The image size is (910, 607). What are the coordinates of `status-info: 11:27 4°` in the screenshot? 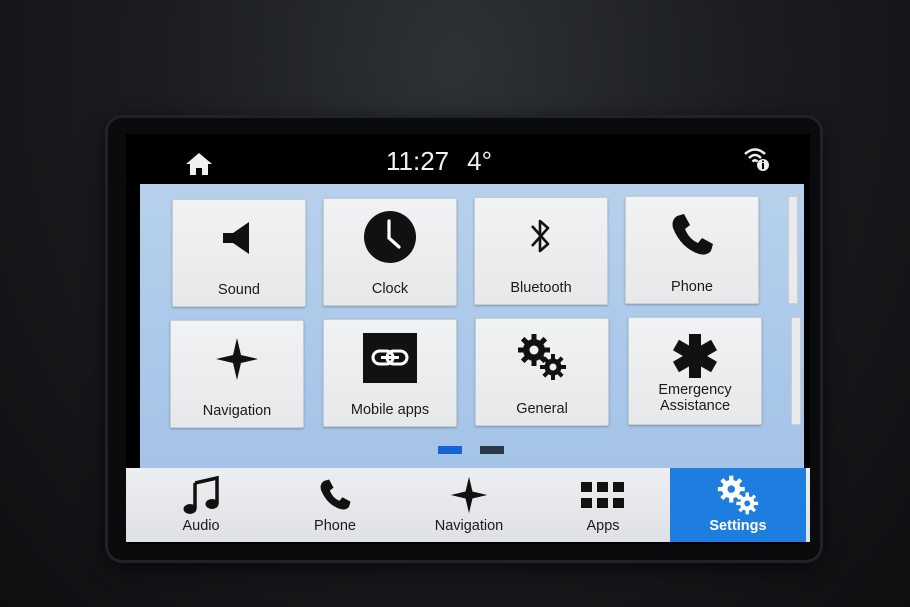 It's located at (439, 161).